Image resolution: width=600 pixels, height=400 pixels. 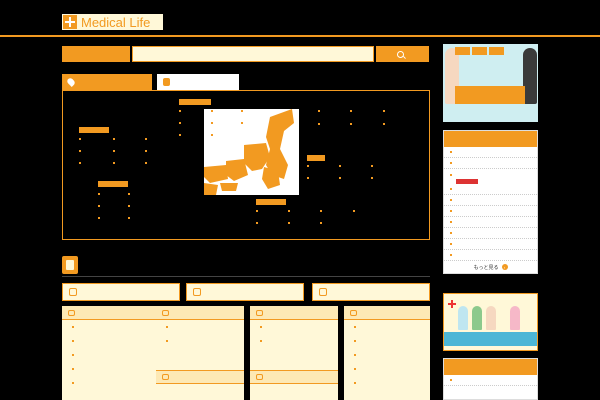 I want to click on clinic-visit-banner, so click(x=490, y=322).